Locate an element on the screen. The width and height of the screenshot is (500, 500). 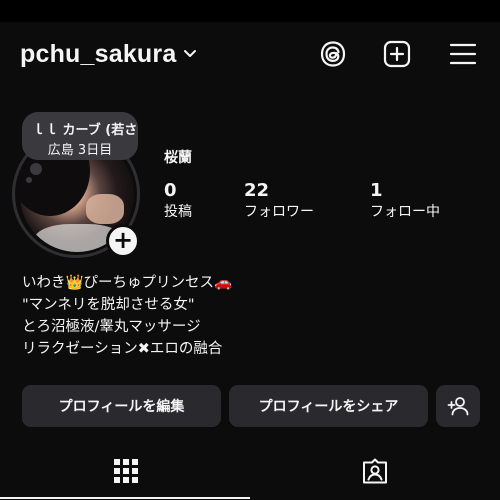
discover-people-button is located at coordinates (458, 406).